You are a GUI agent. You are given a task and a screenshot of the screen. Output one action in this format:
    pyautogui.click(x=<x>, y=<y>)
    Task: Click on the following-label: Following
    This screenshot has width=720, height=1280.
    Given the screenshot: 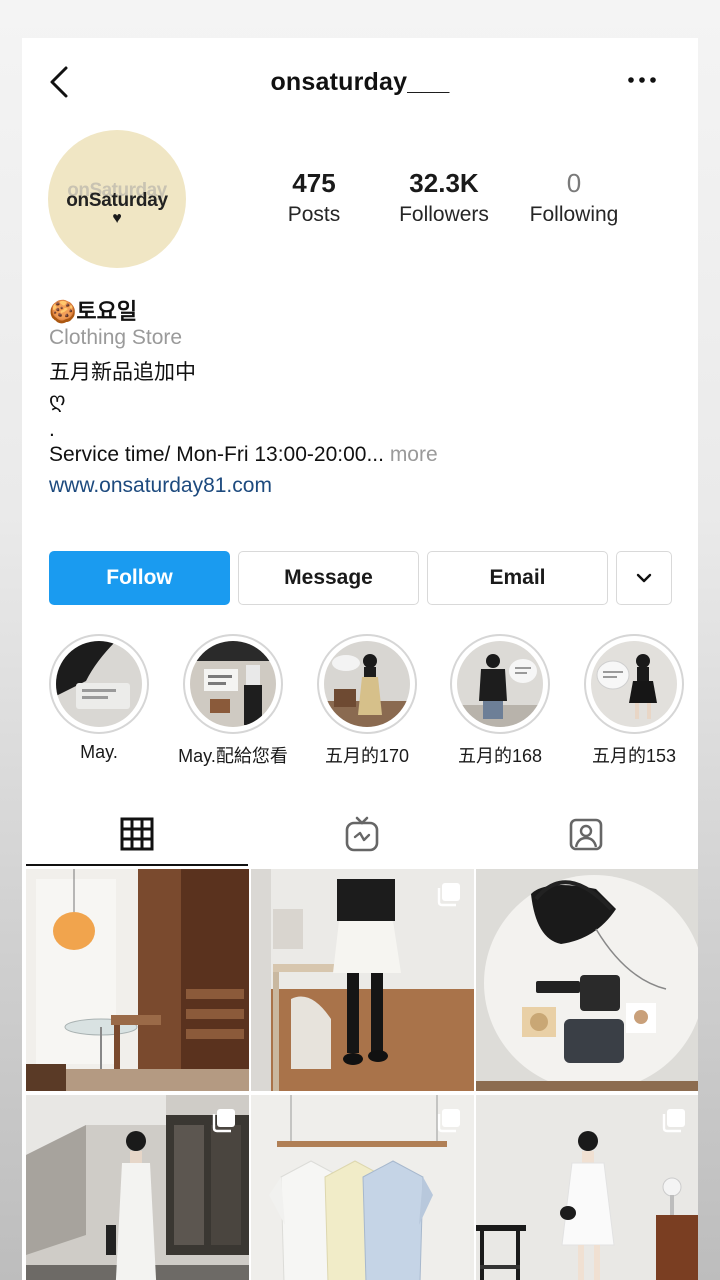 What is the action you would take?
    pyautogui.click(x=574, y=214)
    